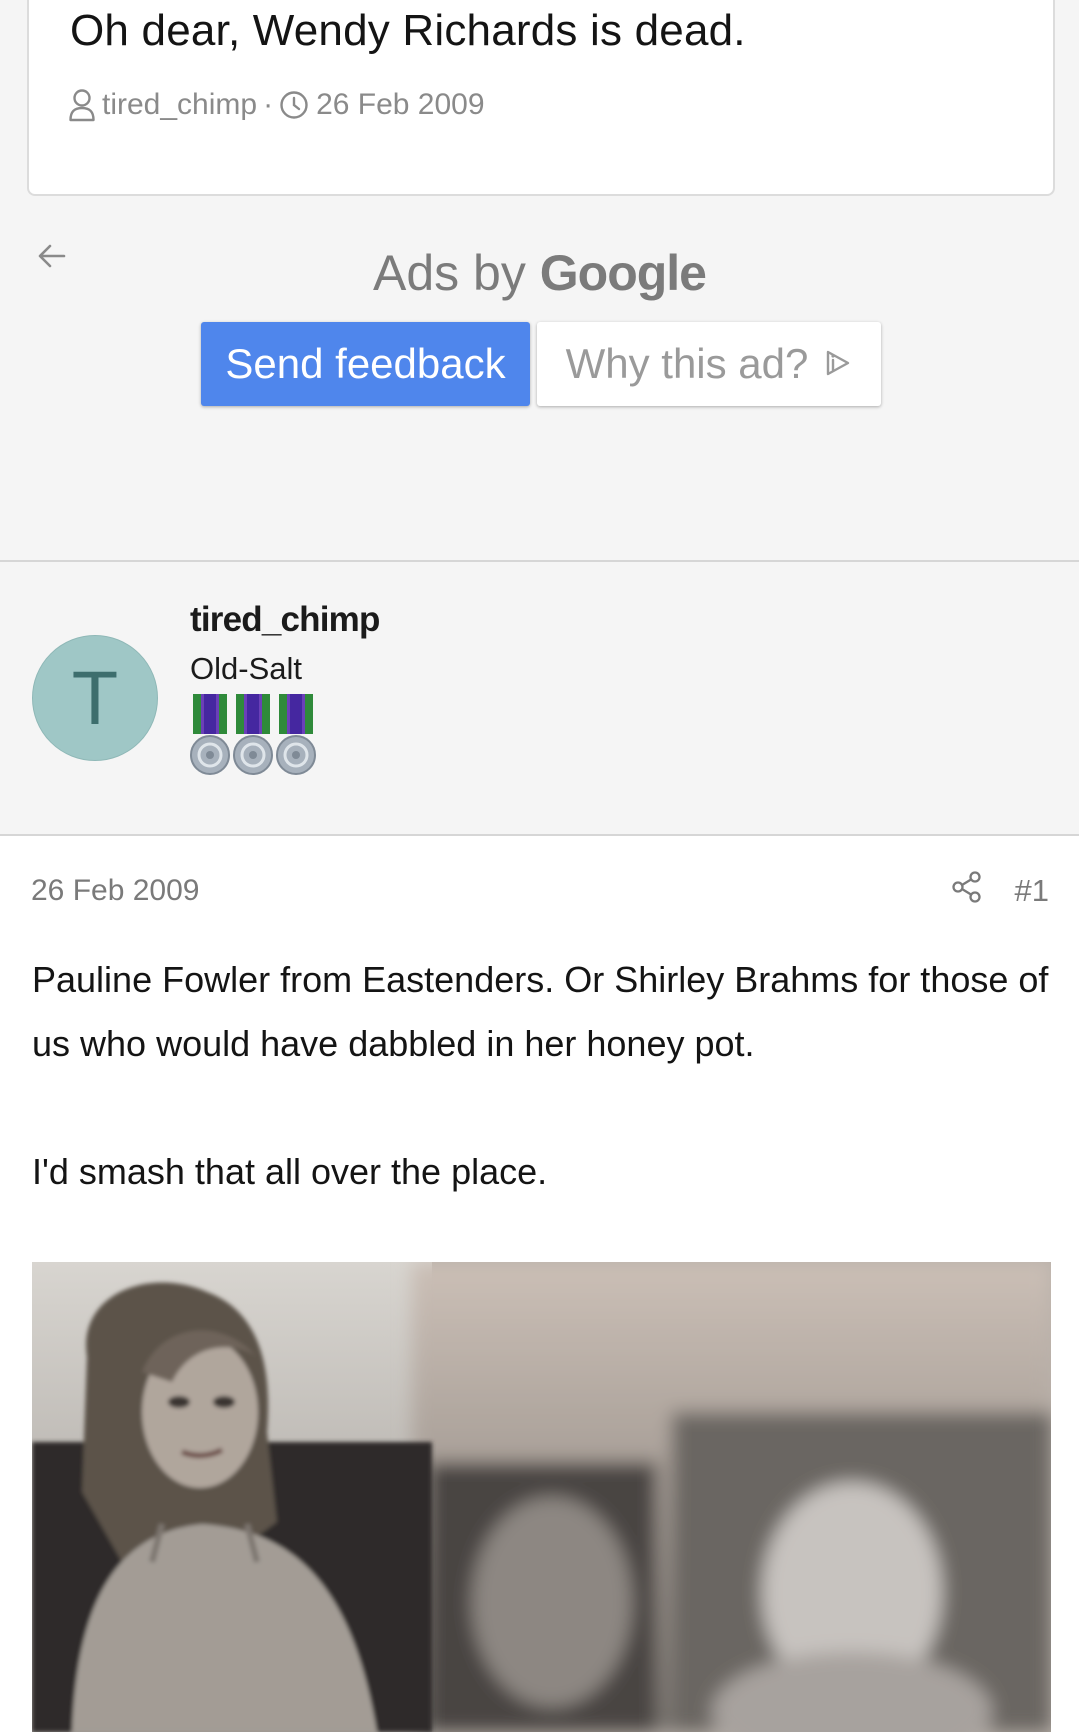 This screenshot has height=1732, width=1079. Describe the element at coordinates (276, 105) in the screenshot. I see `thread-meta: tired_chimp · 26 Feb 2009` at that location.